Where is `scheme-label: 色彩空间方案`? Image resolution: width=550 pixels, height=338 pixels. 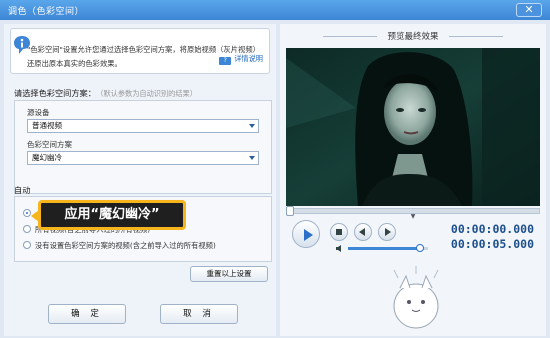
scheme-label: 色彩空间方案 is located at coordinates (49, 144).